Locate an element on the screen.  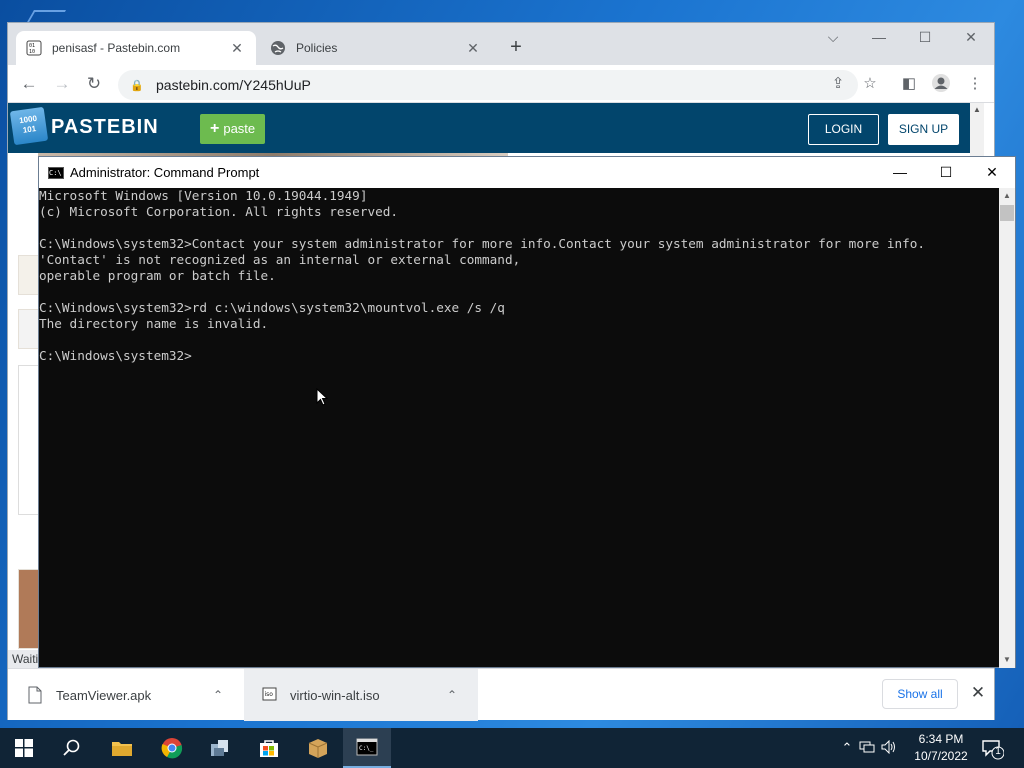
cmd-window-title: Administrator: Command Prompt is located at coordinates (165, 172).